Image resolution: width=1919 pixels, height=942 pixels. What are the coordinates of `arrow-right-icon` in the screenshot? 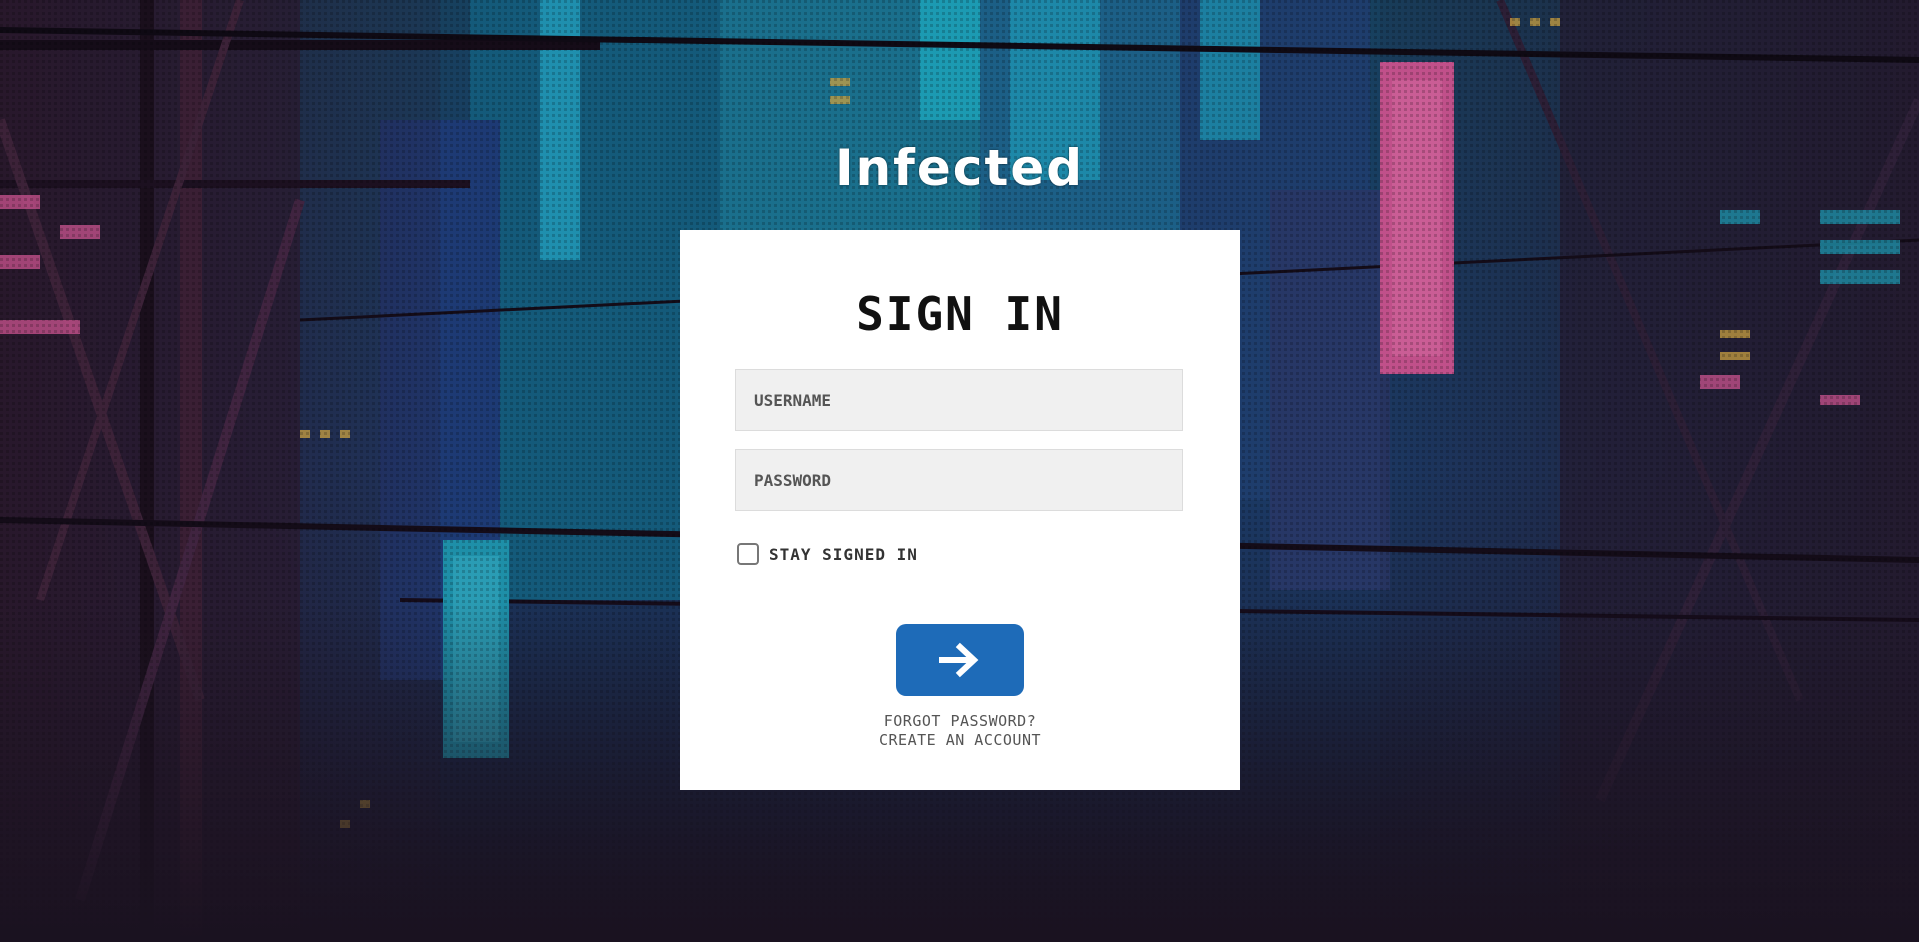 It's located at (959, 660).